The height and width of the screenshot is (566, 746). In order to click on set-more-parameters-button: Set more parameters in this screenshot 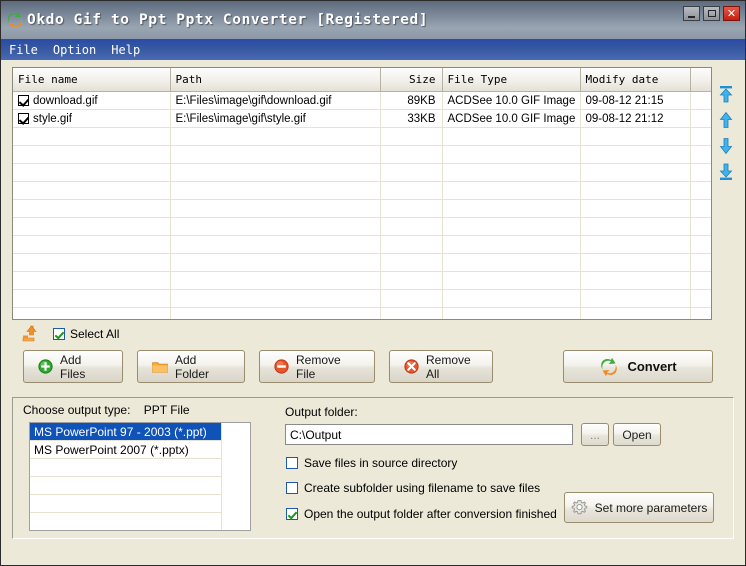, I will do `click(639, 507)`.